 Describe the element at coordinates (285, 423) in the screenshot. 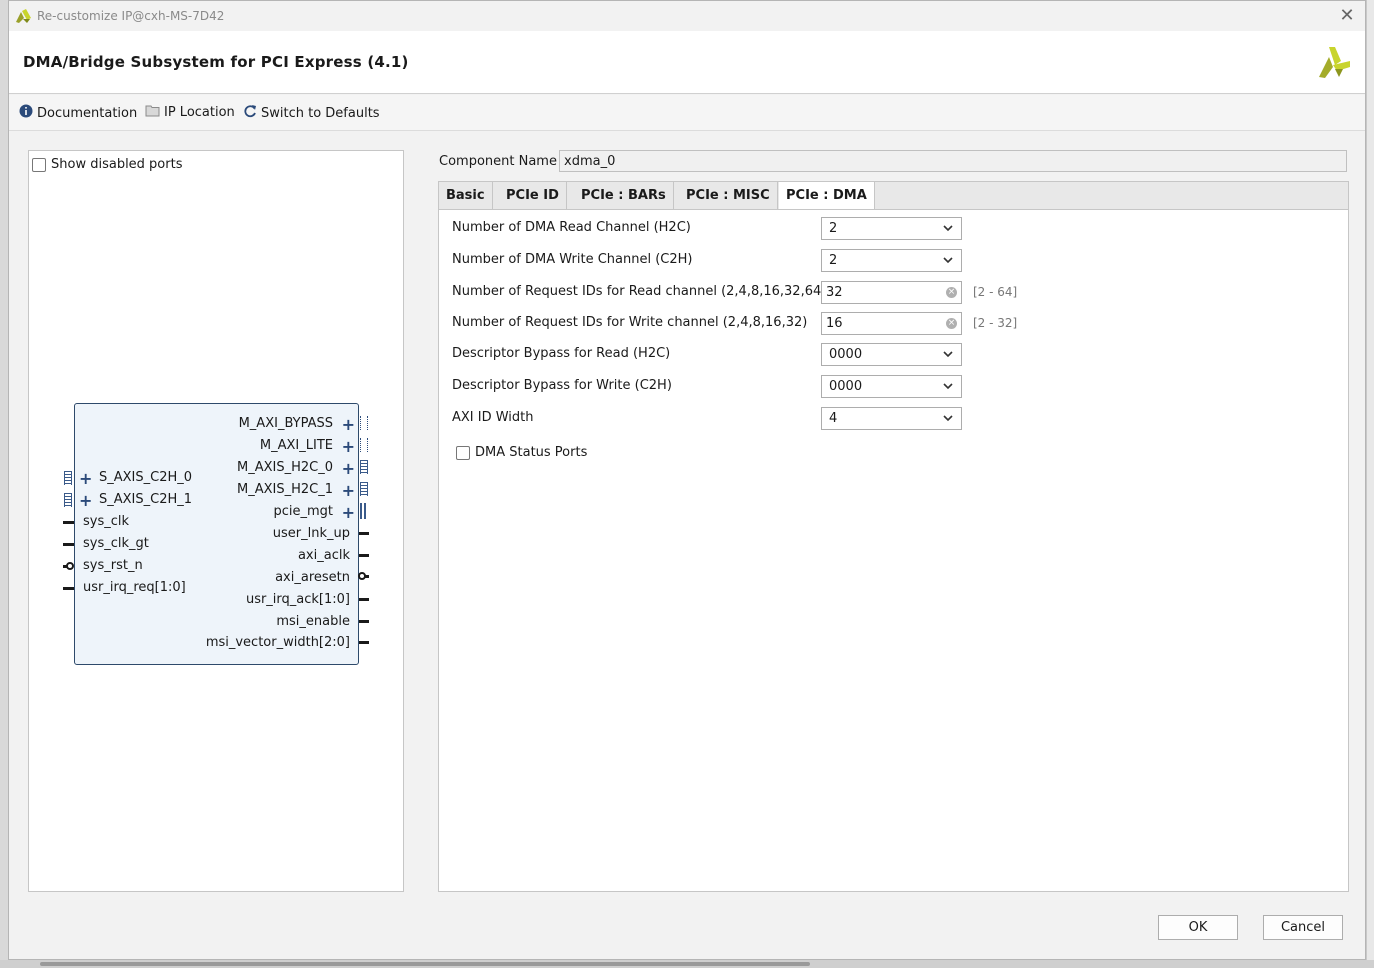

I see `port-m-axi-bypass: M_AXI_BYPASS` at that location.